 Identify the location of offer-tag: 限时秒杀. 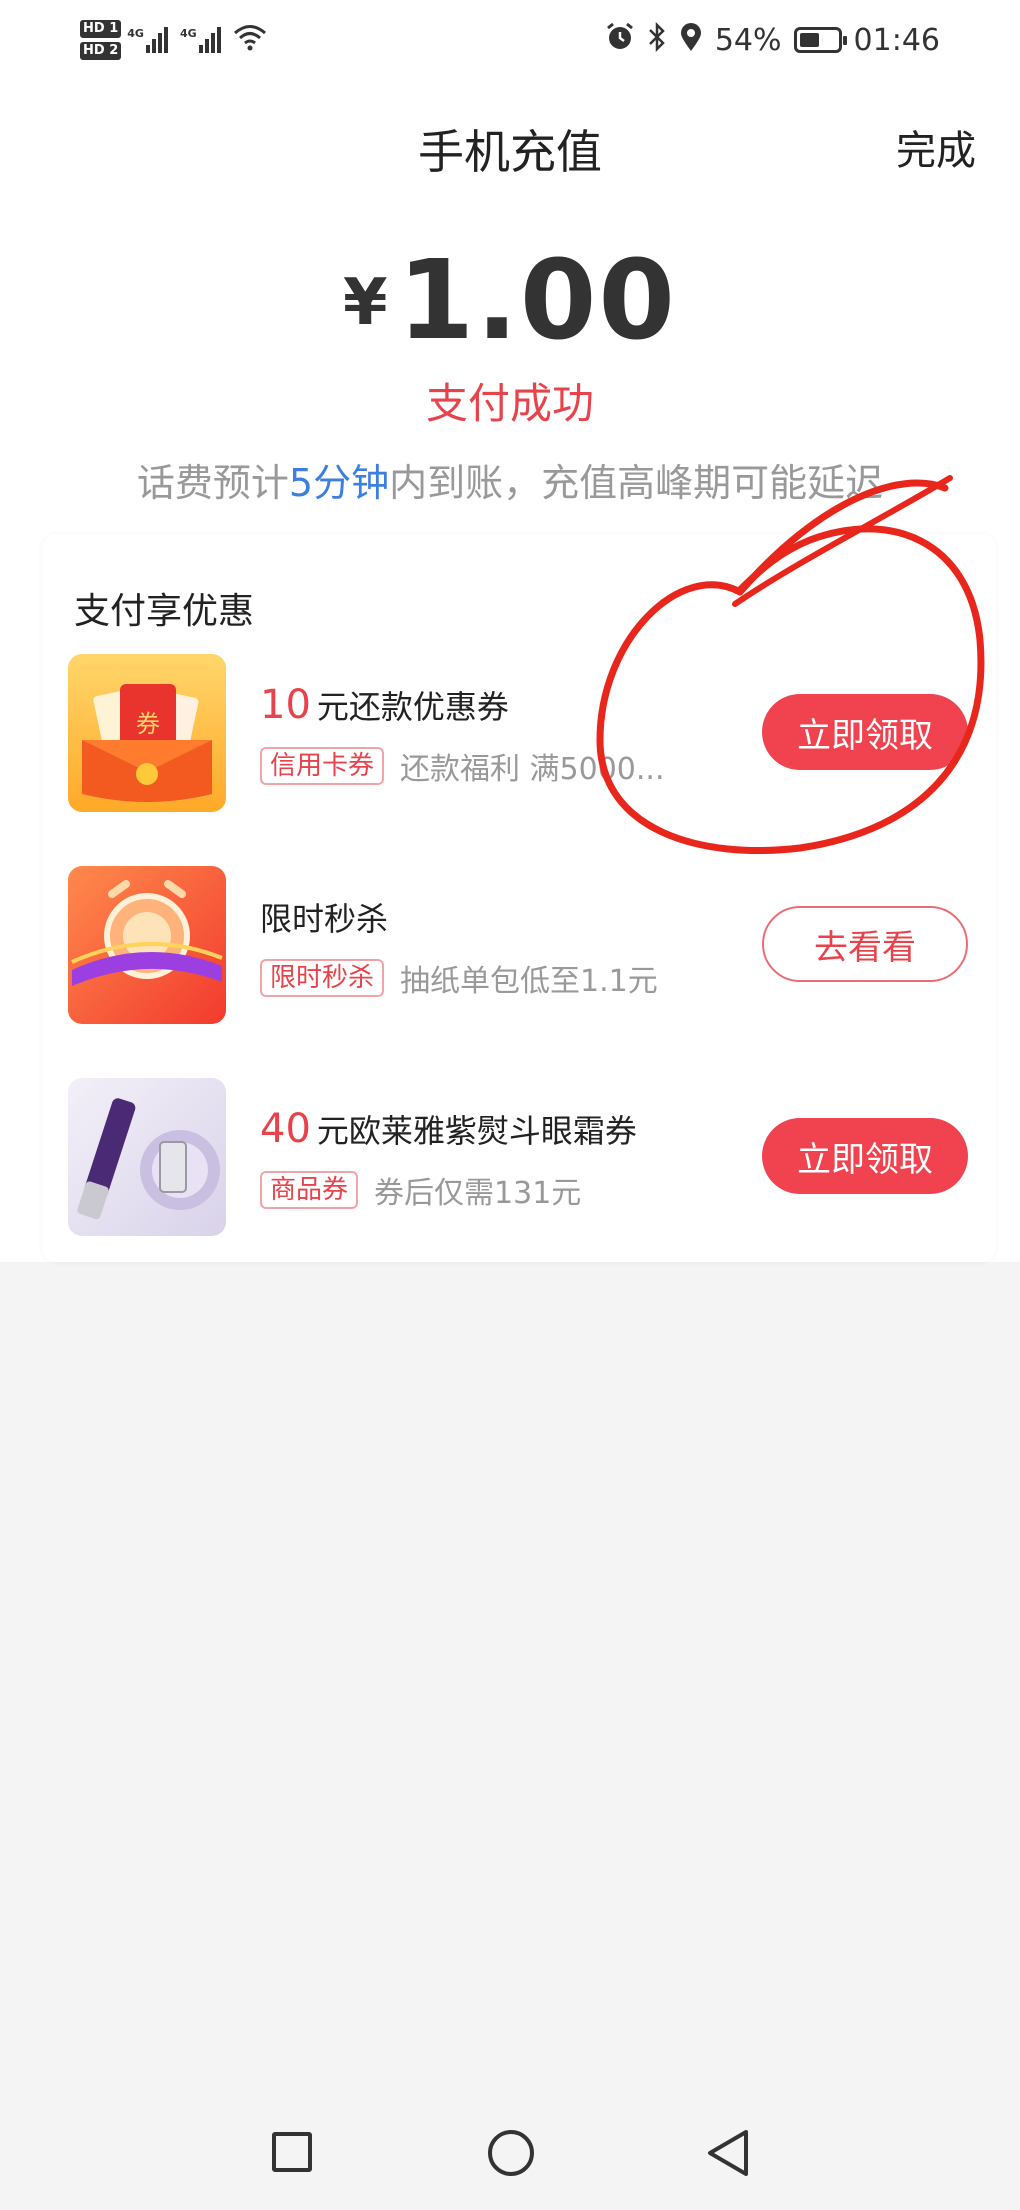
(322, 978).